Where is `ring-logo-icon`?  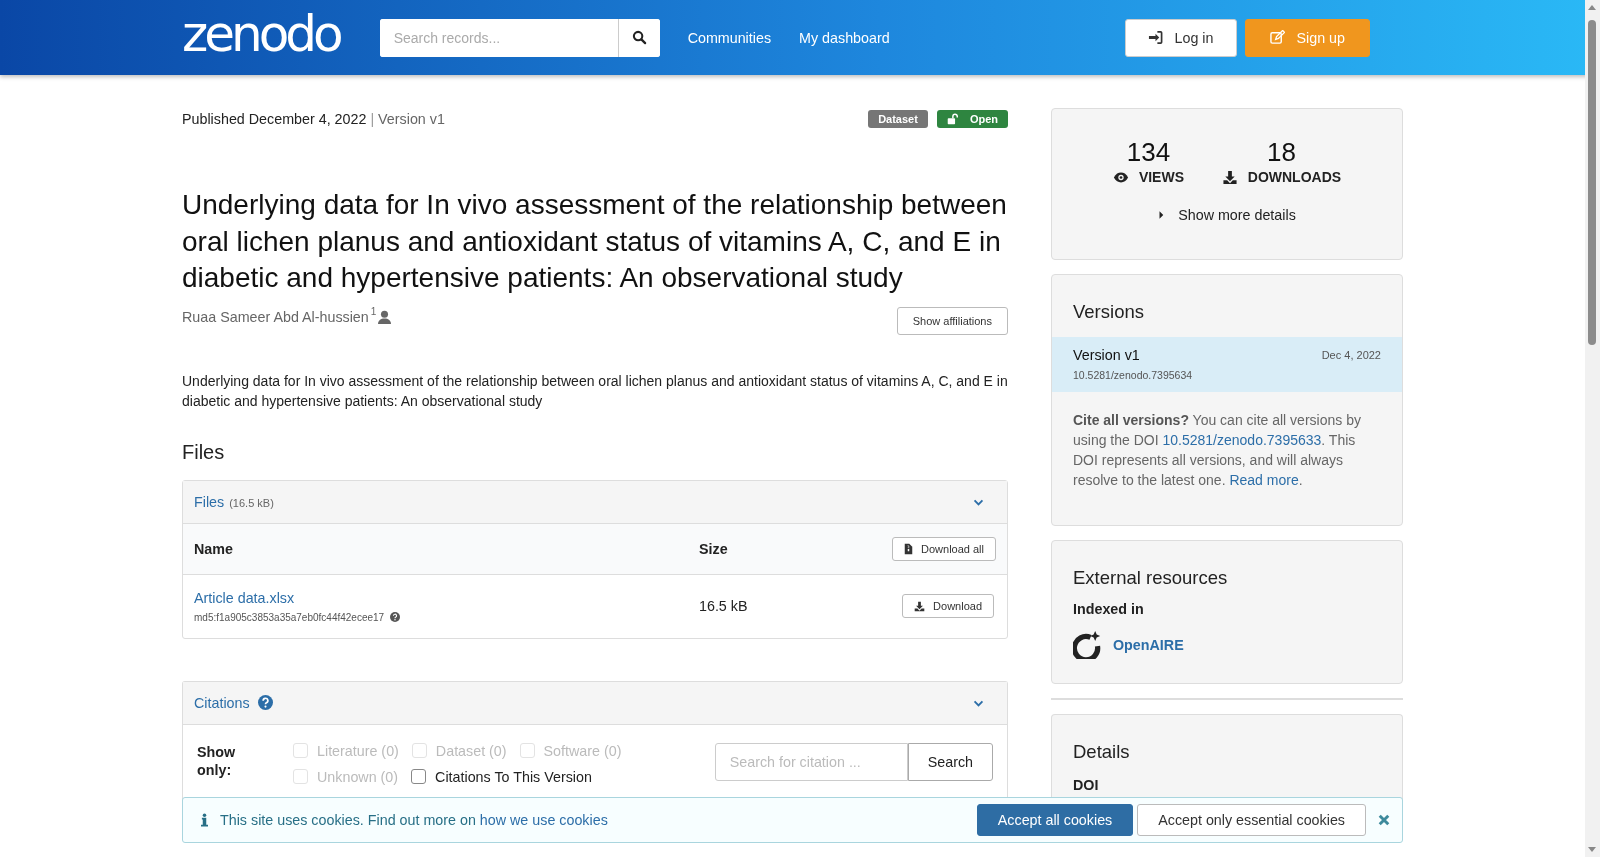 ring-logo-icon is located at coordinates (1087, 645).